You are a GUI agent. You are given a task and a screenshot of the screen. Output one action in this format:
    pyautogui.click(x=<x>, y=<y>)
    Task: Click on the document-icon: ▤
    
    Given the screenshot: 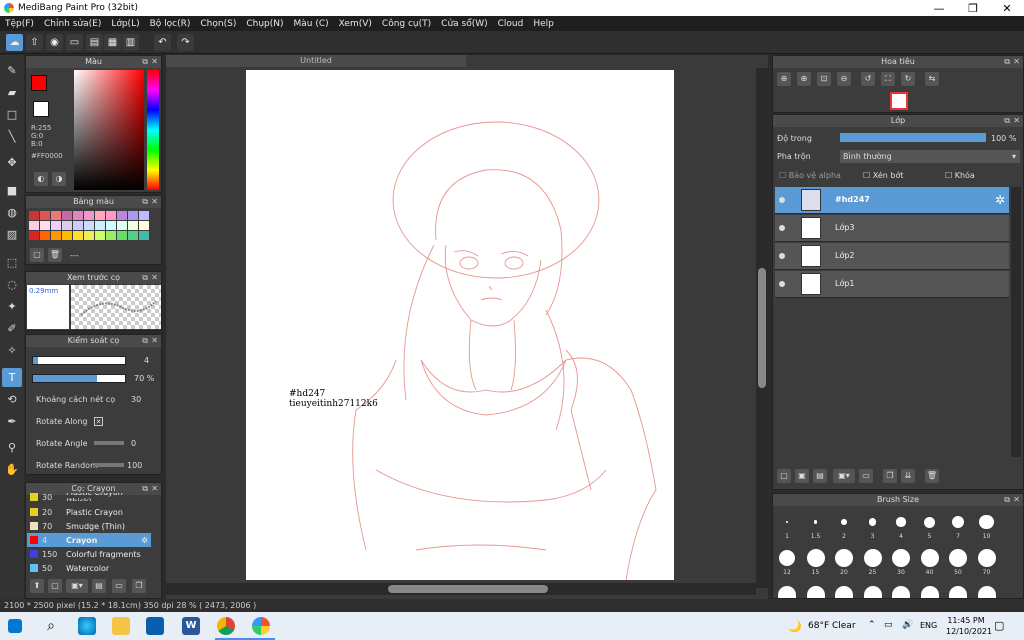 What is the action you would take?
    pyautogui.click(x=94, y=42)
    